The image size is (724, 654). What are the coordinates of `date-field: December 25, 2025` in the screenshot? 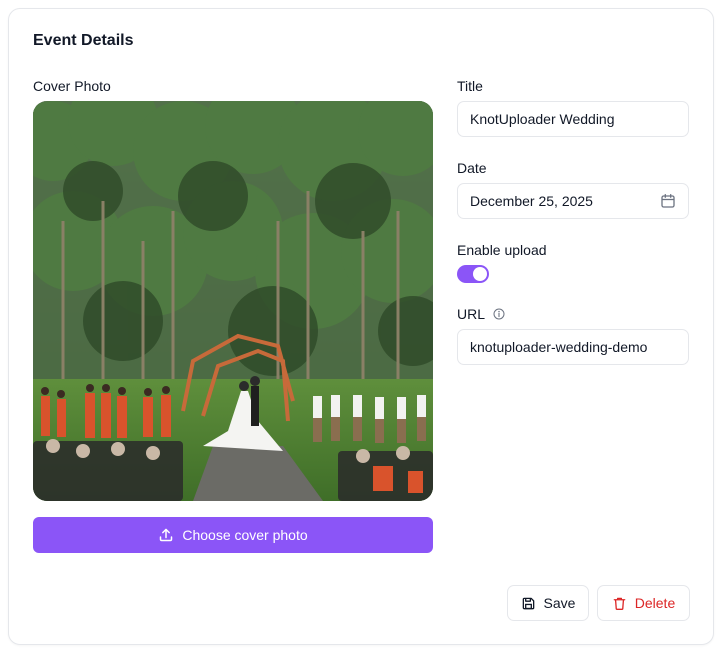 It's located at (573, 201).